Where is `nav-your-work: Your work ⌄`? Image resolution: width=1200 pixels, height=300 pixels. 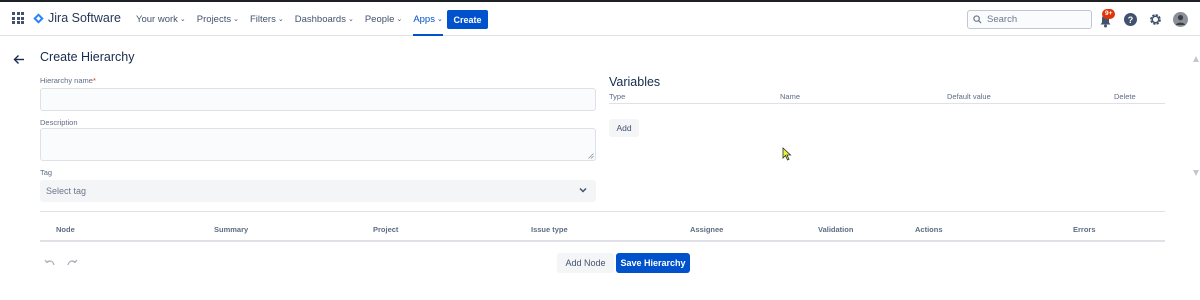
nav-your-work: Your work ⌄ is located at coordinates (161, 19).